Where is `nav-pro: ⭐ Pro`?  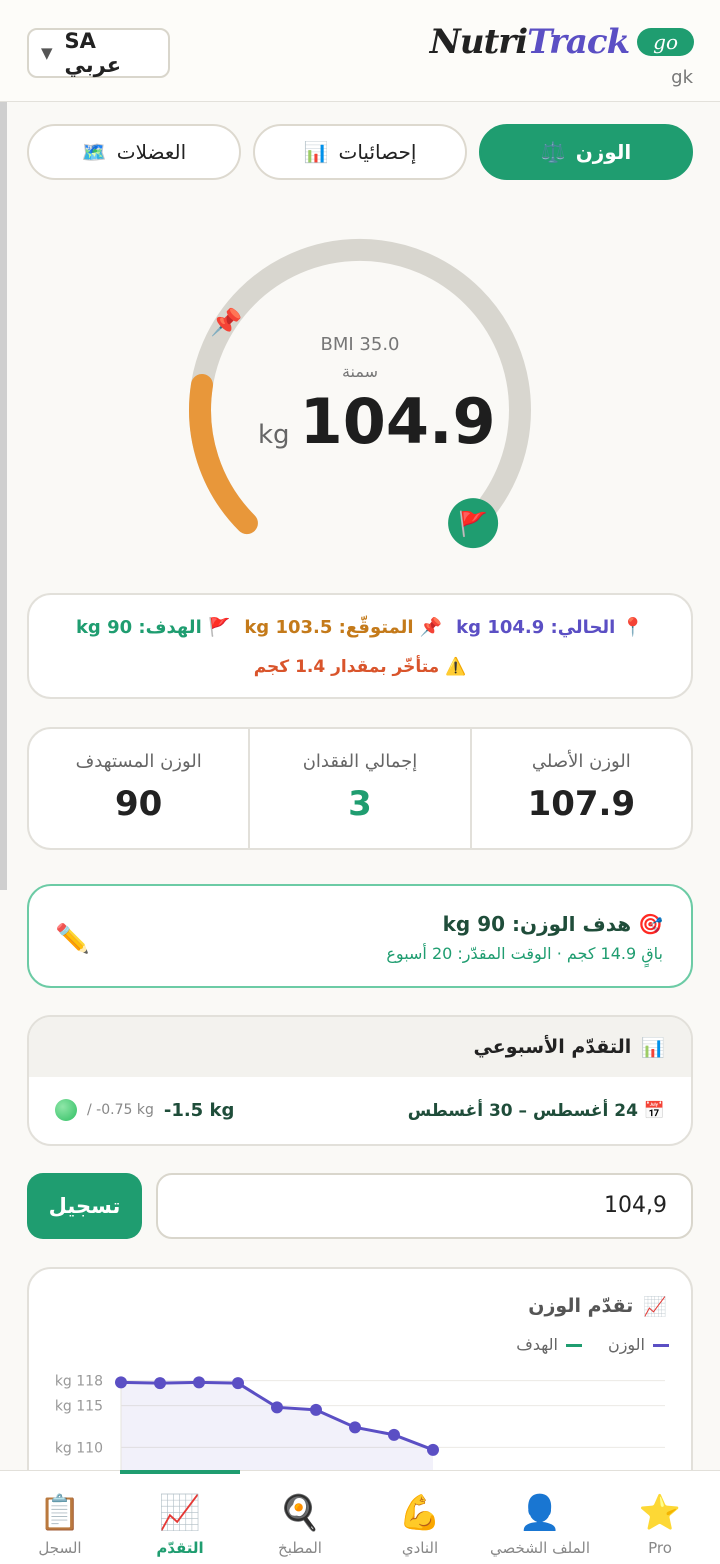 nav-pro: ⭐ Pro is located at coordinates (660, 1517).